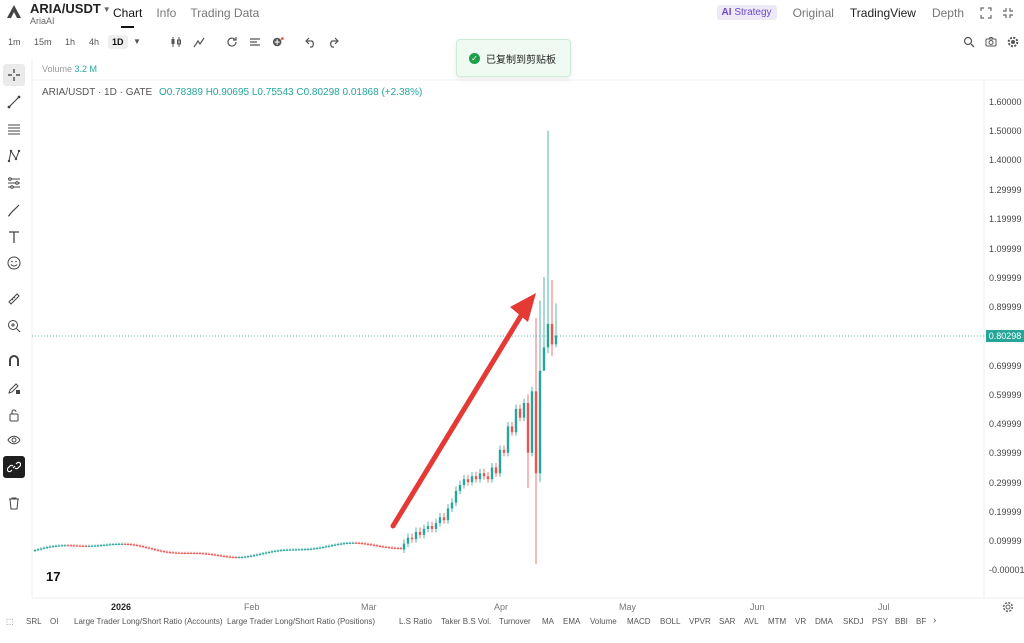  I want to click on view-tradingview: TradingView, so click(883, 13).